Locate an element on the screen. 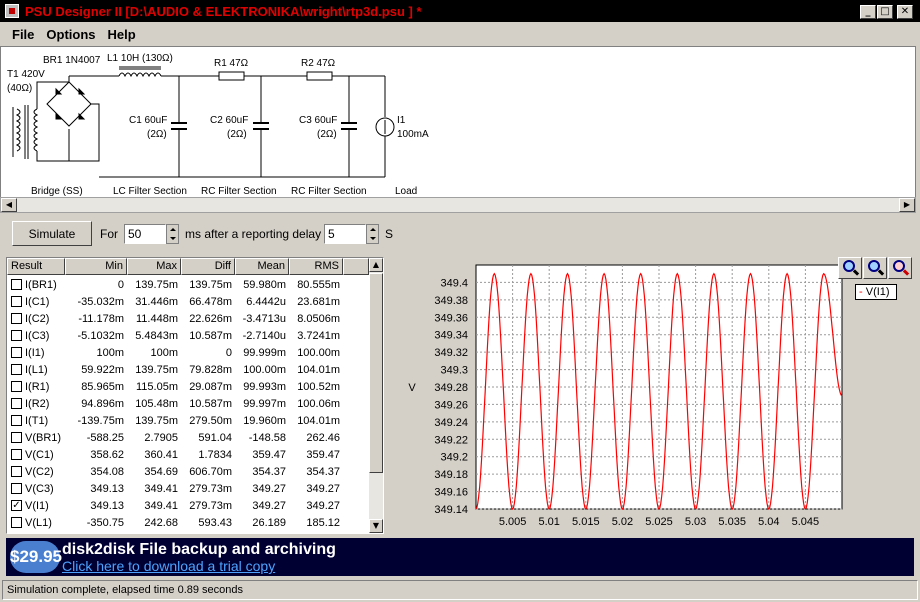 This screenshot has width=920, height=602. capacitor-c2 is located at coordinates (261, 126).